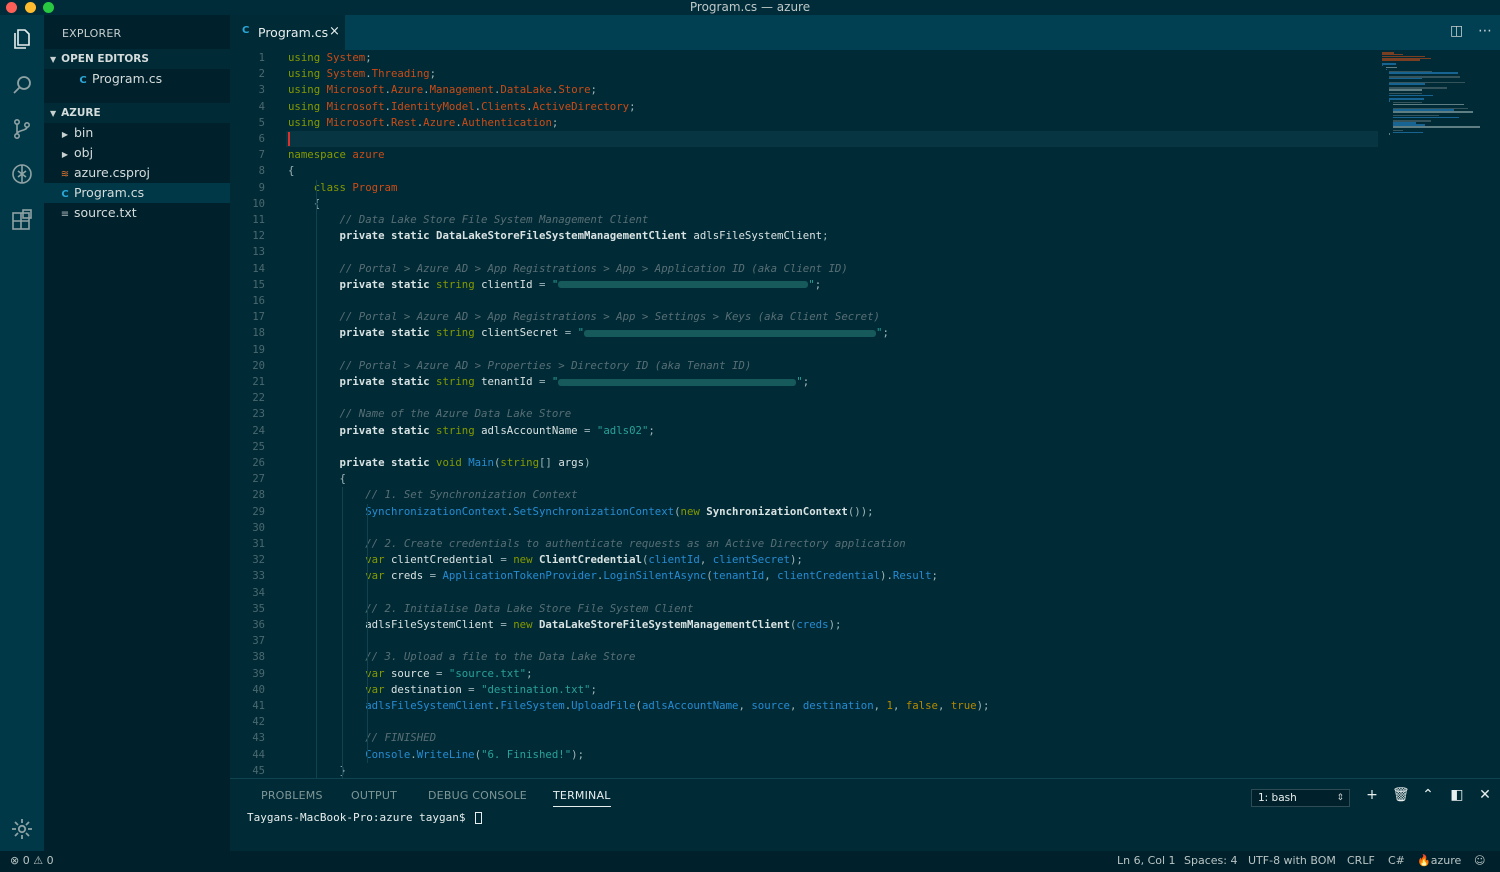  I want to click on code-line: Console.WriteLine("6. Finished!");, so click(436, 755).